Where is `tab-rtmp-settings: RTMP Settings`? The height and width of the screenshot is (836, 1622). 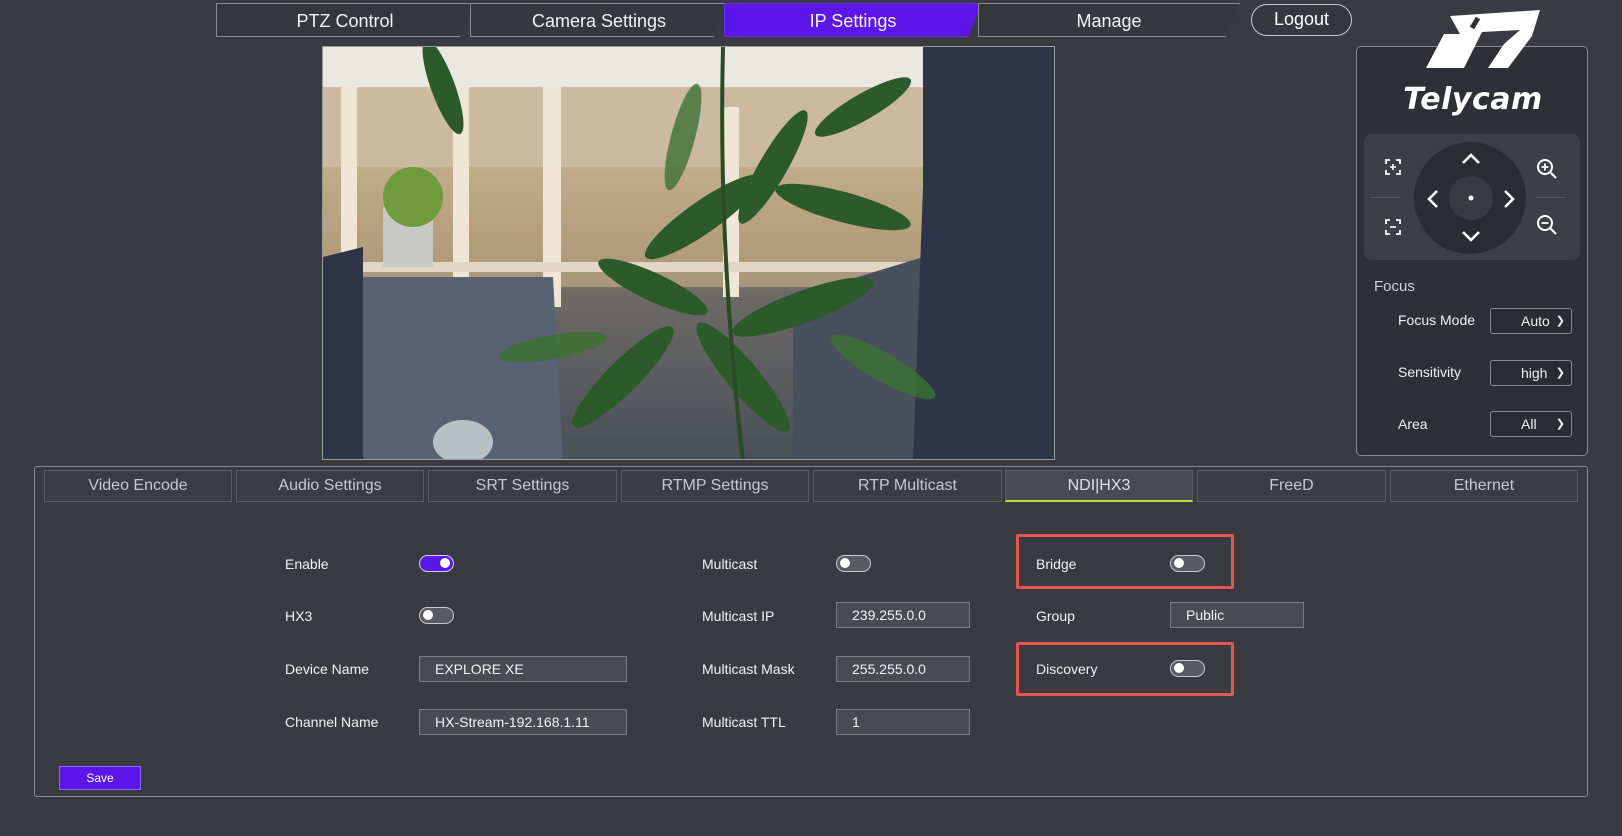
tab-rtmp-settings: RTMP Settings is located at coordinates (715, 486).